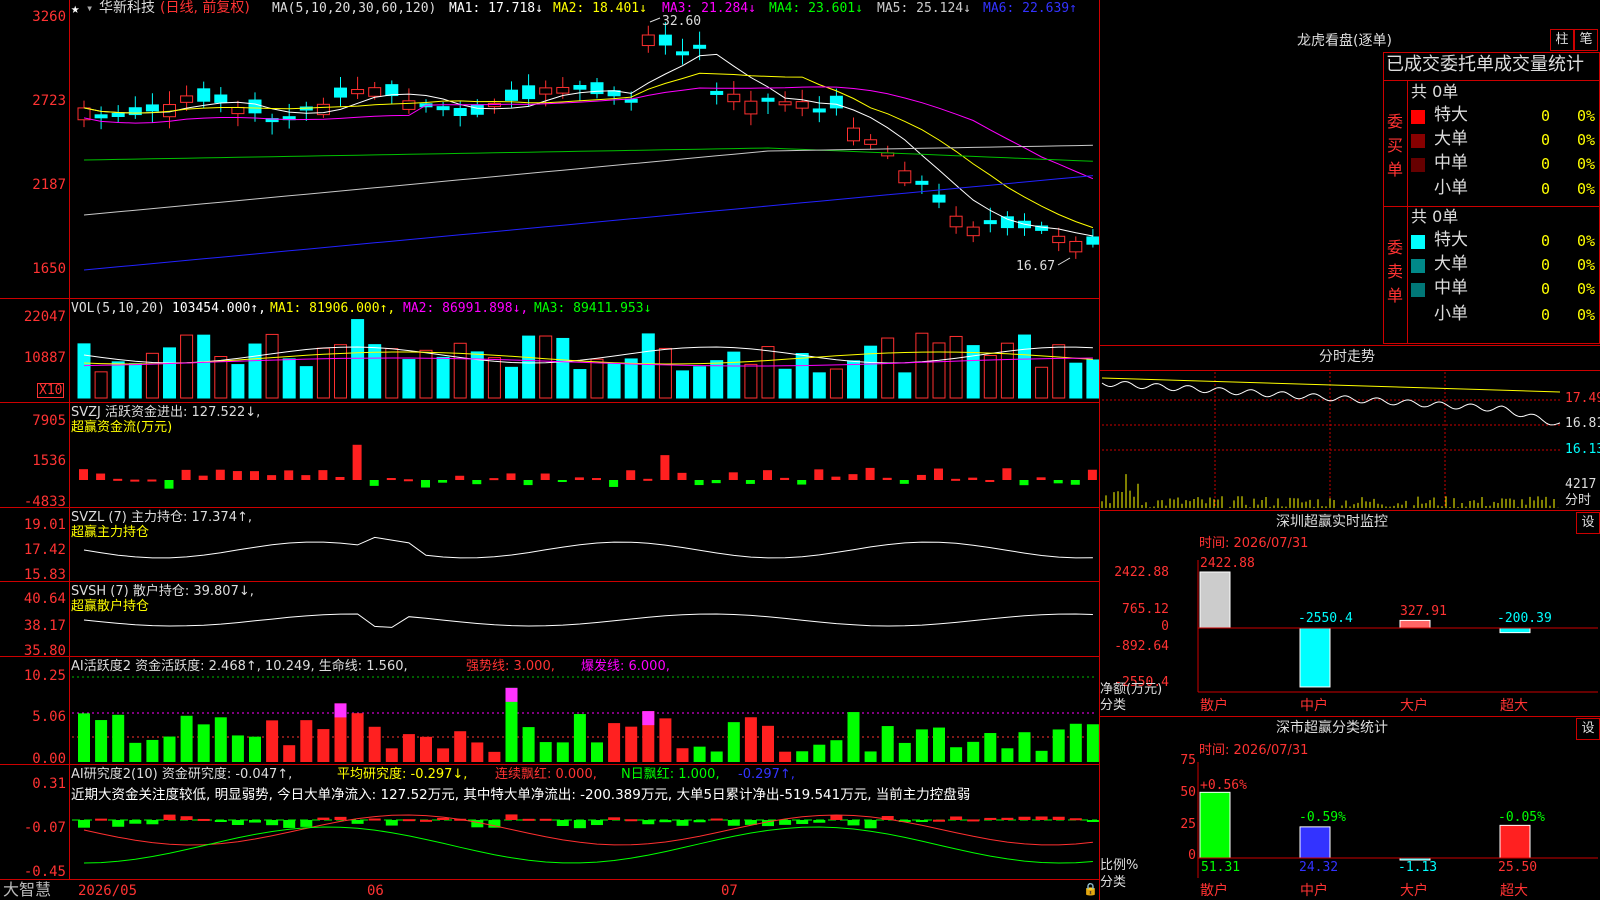 The image size is (1600, 900). What do you see at coordinates (1119, 865) in the screenshot?
I see `classify-ylabel: 比例%` at bounding box center [1119, 865].